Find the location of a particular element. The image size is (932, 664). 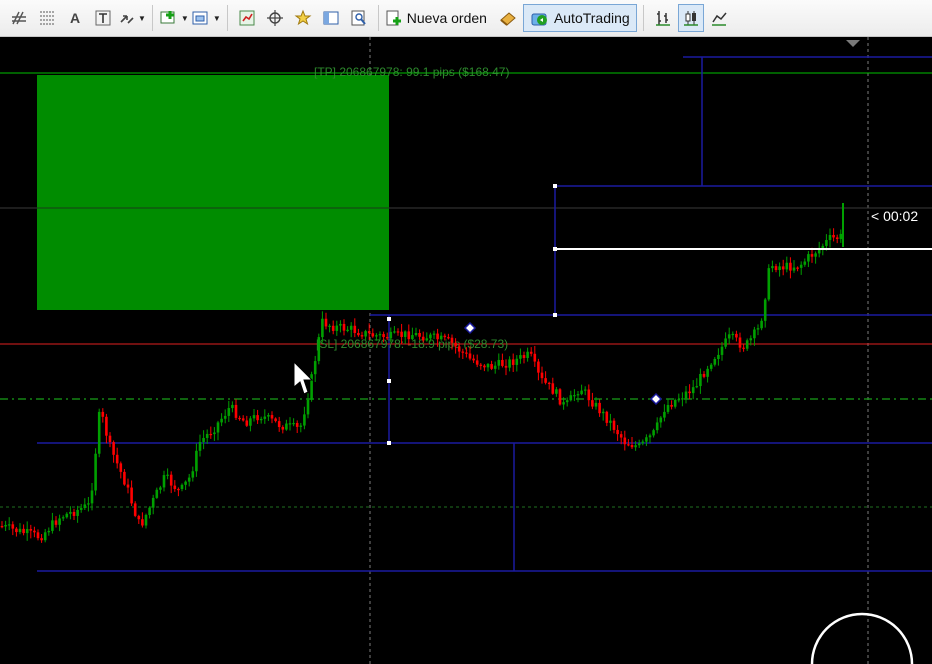

arrows-icon: ▼ is located at coordinates (132, 18).